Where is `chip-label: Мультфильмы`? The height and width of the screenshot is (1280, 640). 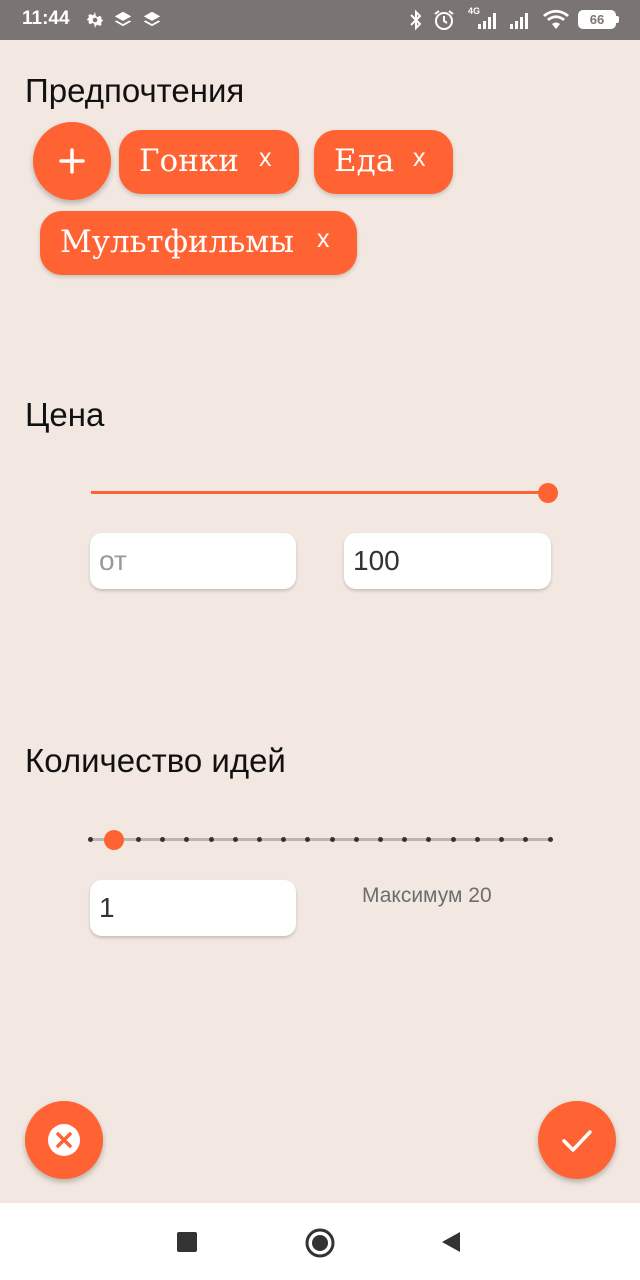
chip-label: Мультфильмы is located at coordinates (177, 242).